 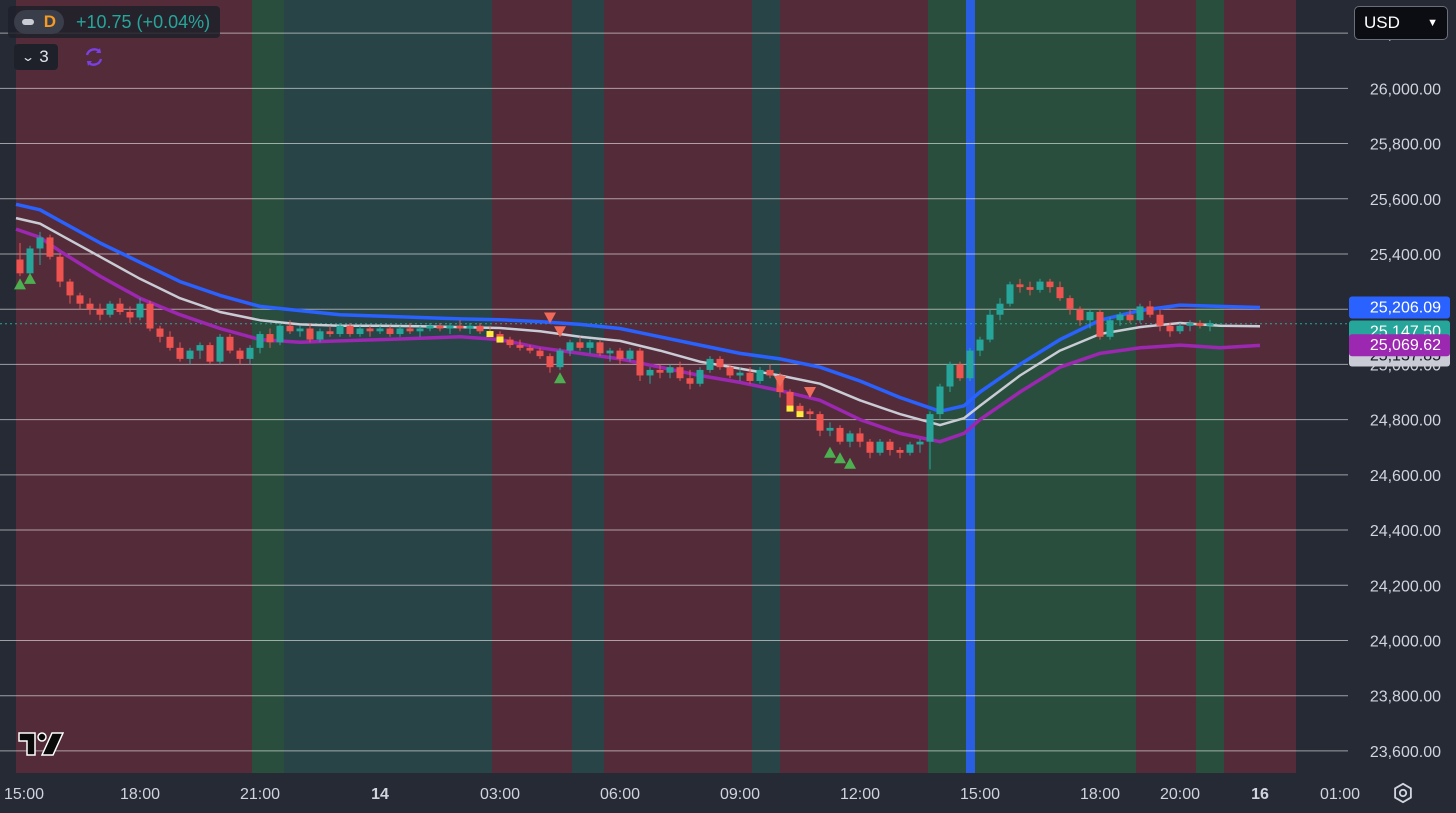 I want to click on y-tick-label: 25,600.00, so click(x=1405, y=200).